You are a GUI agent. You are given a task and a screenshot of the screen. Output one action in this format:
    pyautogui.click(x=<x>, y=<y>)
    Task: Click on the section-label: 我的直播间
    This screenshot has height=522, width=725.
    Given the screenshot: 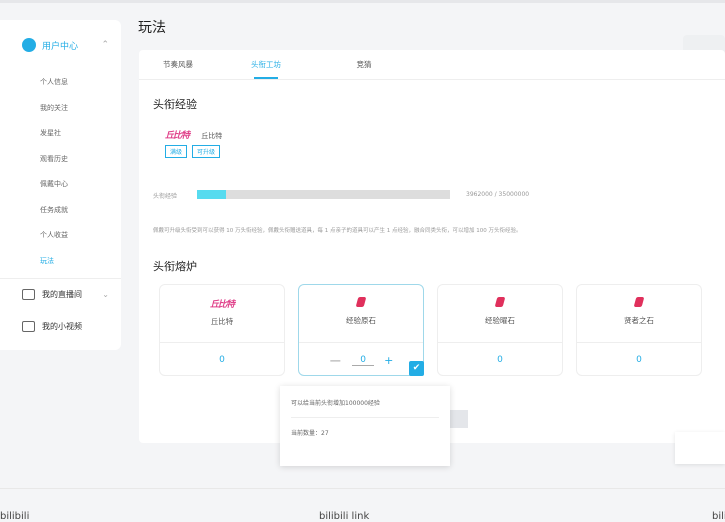 What is the action you would take?
    pyautogui.click(x=62, y=294)
    